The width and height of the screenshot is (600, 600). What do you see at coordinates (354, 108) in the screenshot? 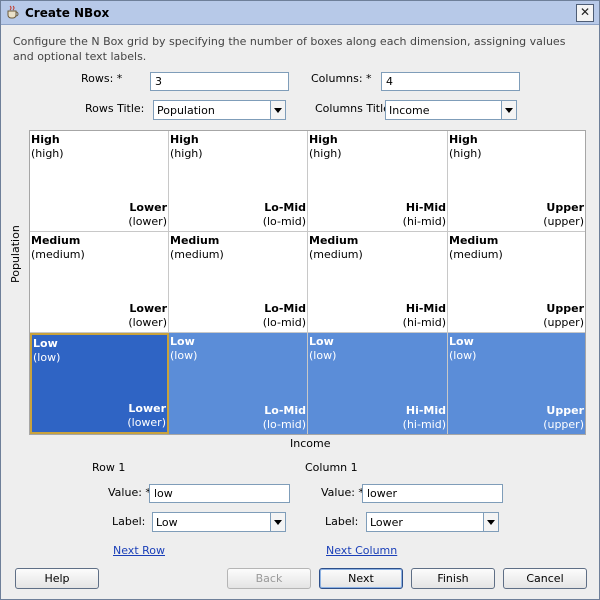
I see `columns-title-label: Columns Title:` at bounding box center [354, 108].